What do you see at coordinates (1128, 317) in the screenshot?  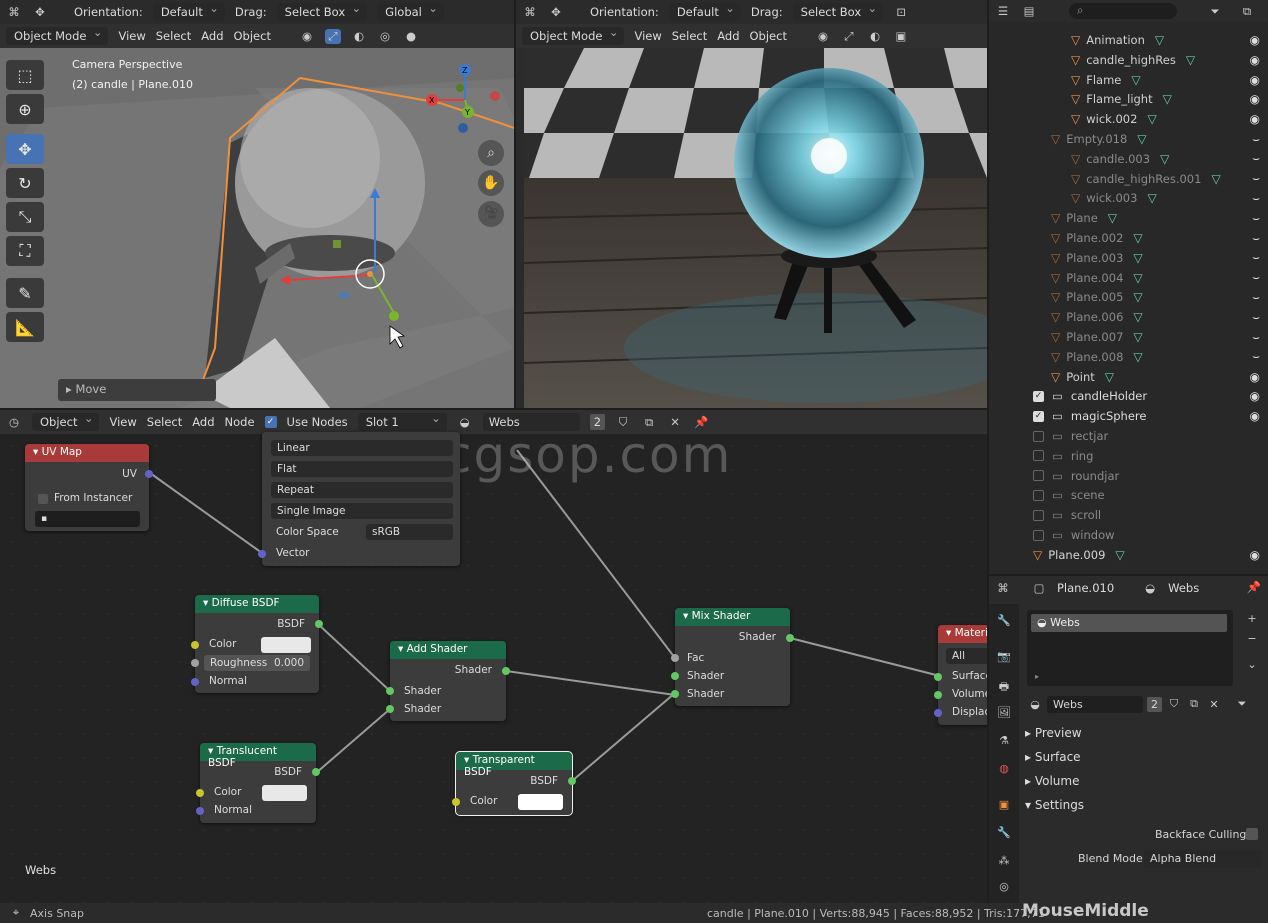 I see `outliner-row: ▽ Plane.006 ▽ ⌣` at bounding box center [1128, 317].